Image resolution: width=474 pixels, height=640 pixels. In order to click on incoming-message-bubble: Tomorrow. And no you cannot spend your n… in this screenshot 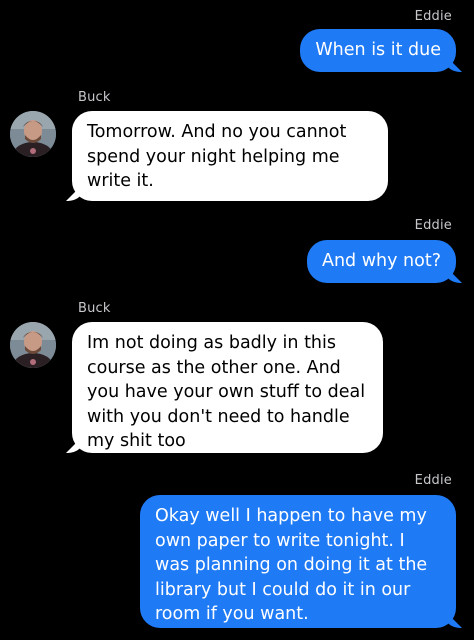, I will do `click(230, 156)`.